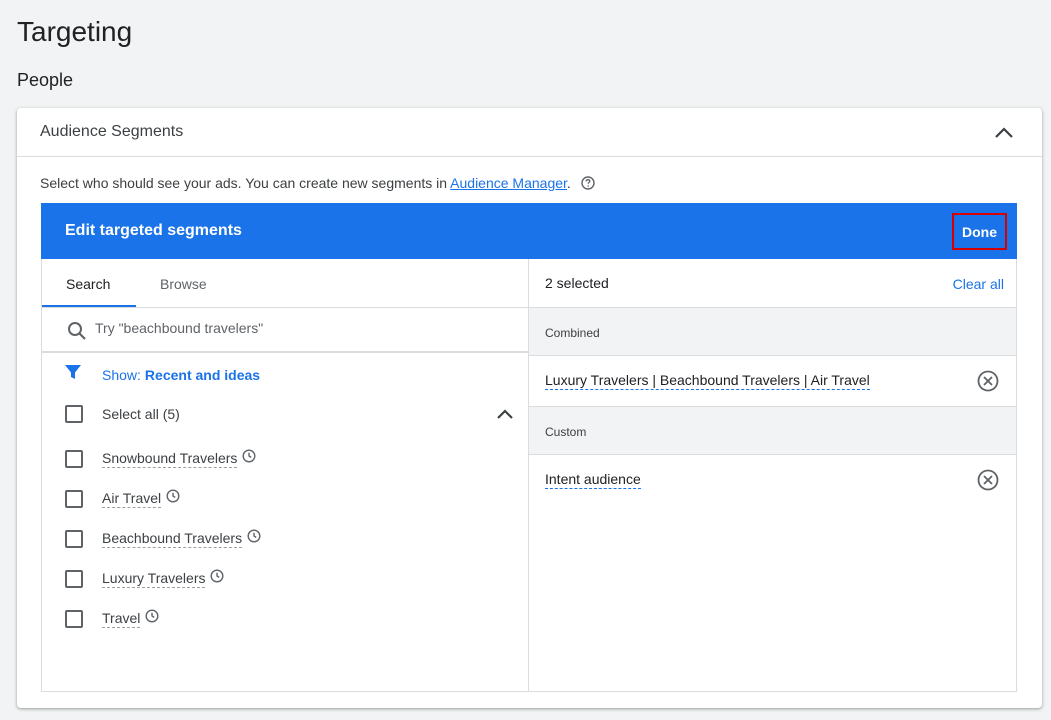 This screenshot has height=720, width=1051. Describe the element at coordinates (141, 414) in the screenshot. I see `select-all-label: Select all (5)` at that location.